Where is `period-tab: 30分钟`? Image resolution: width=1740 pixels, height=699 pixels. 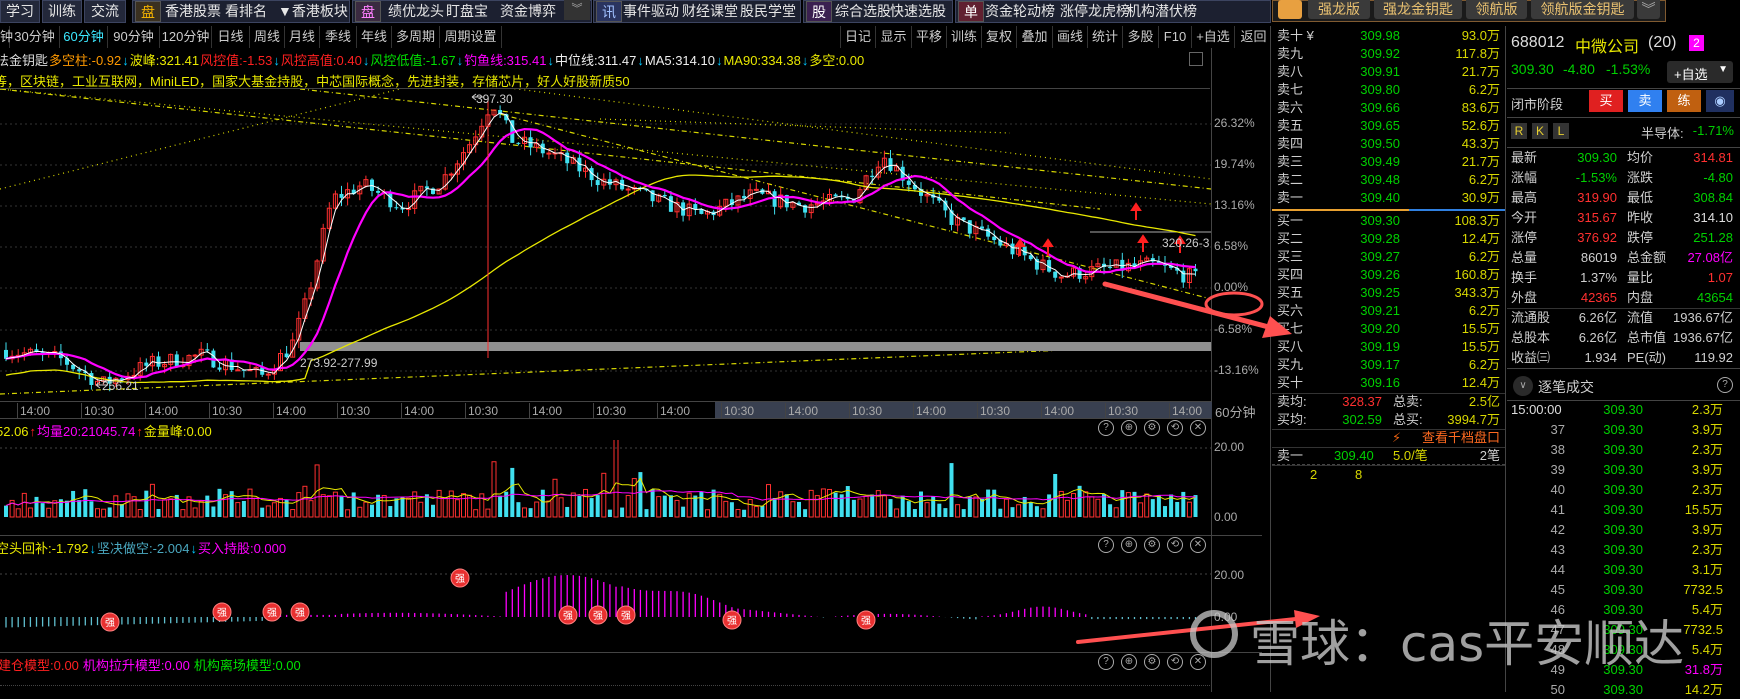
period-tab: 30分钟 is located at coordinates (35, 37).